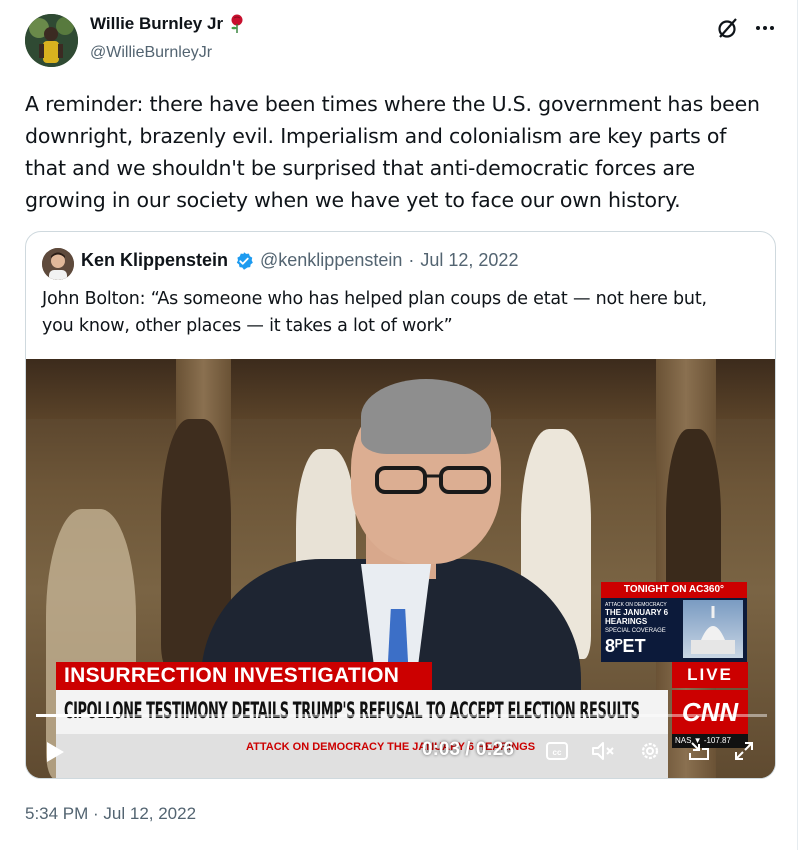 The image size is (800, 850). I want to click on card-divider, so click(797, 425).